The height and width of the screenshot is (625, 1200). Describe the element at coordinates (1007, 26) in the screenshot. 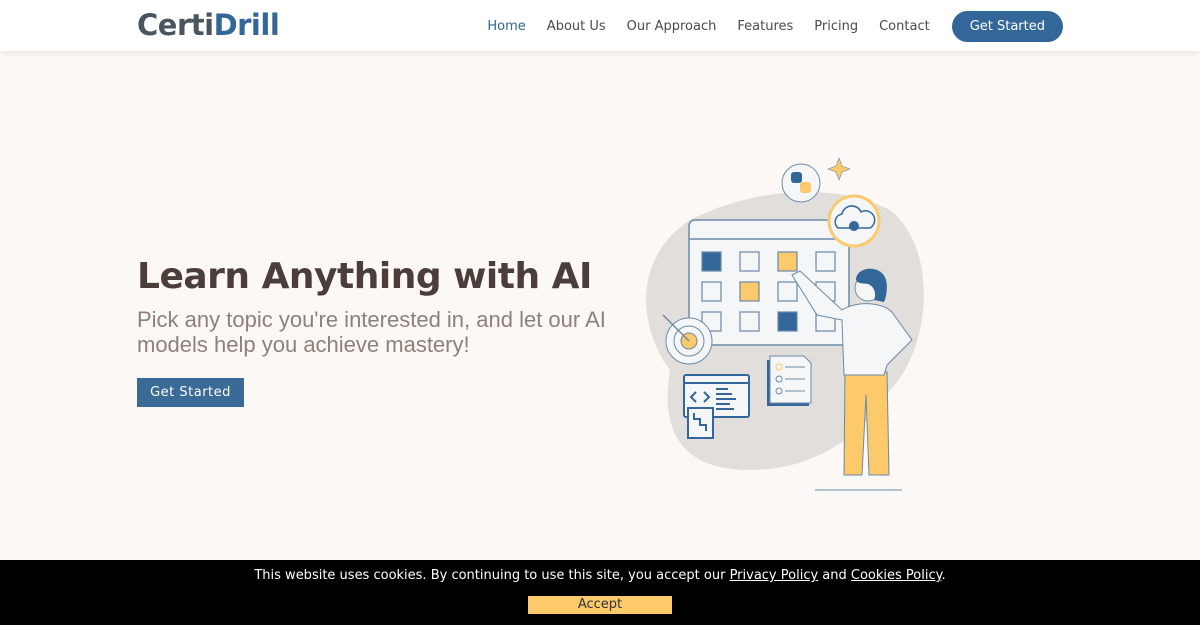

I see `header-get-started-button: Get Started` at that location.